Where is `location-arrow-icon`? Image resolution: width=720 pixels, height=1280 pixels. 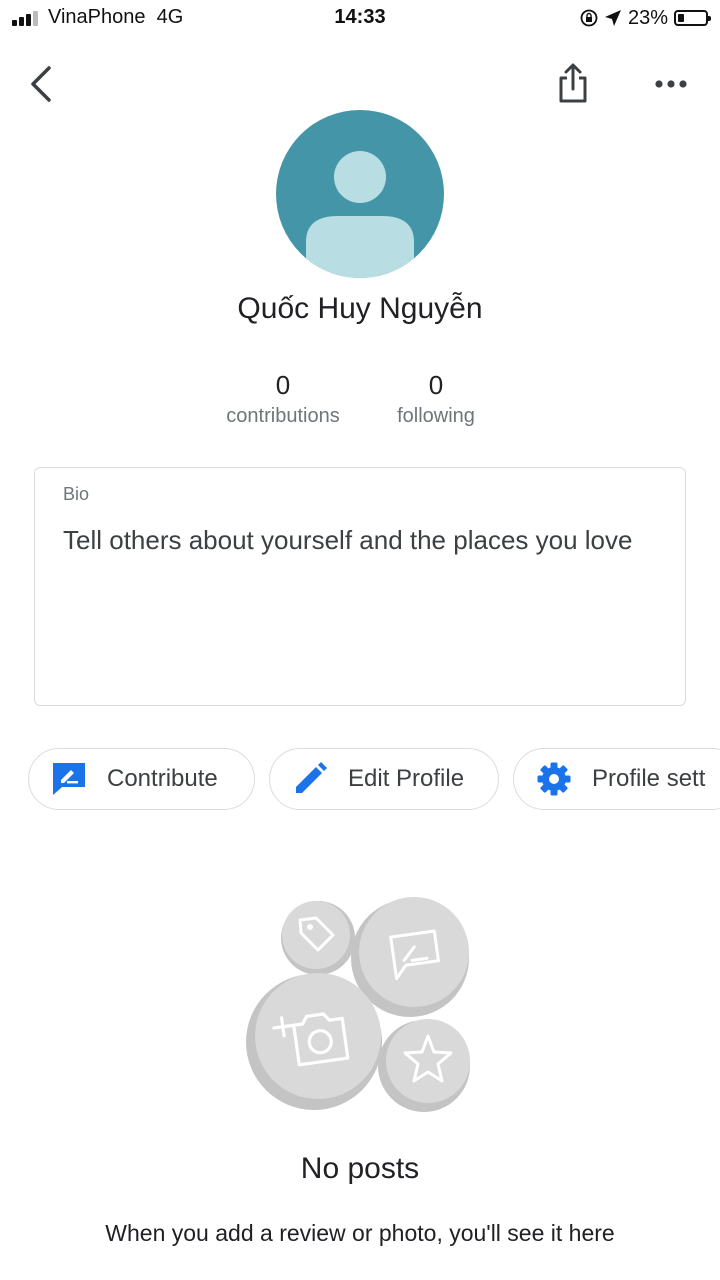
location-arrow-icon is located at coordinates (612, 18).